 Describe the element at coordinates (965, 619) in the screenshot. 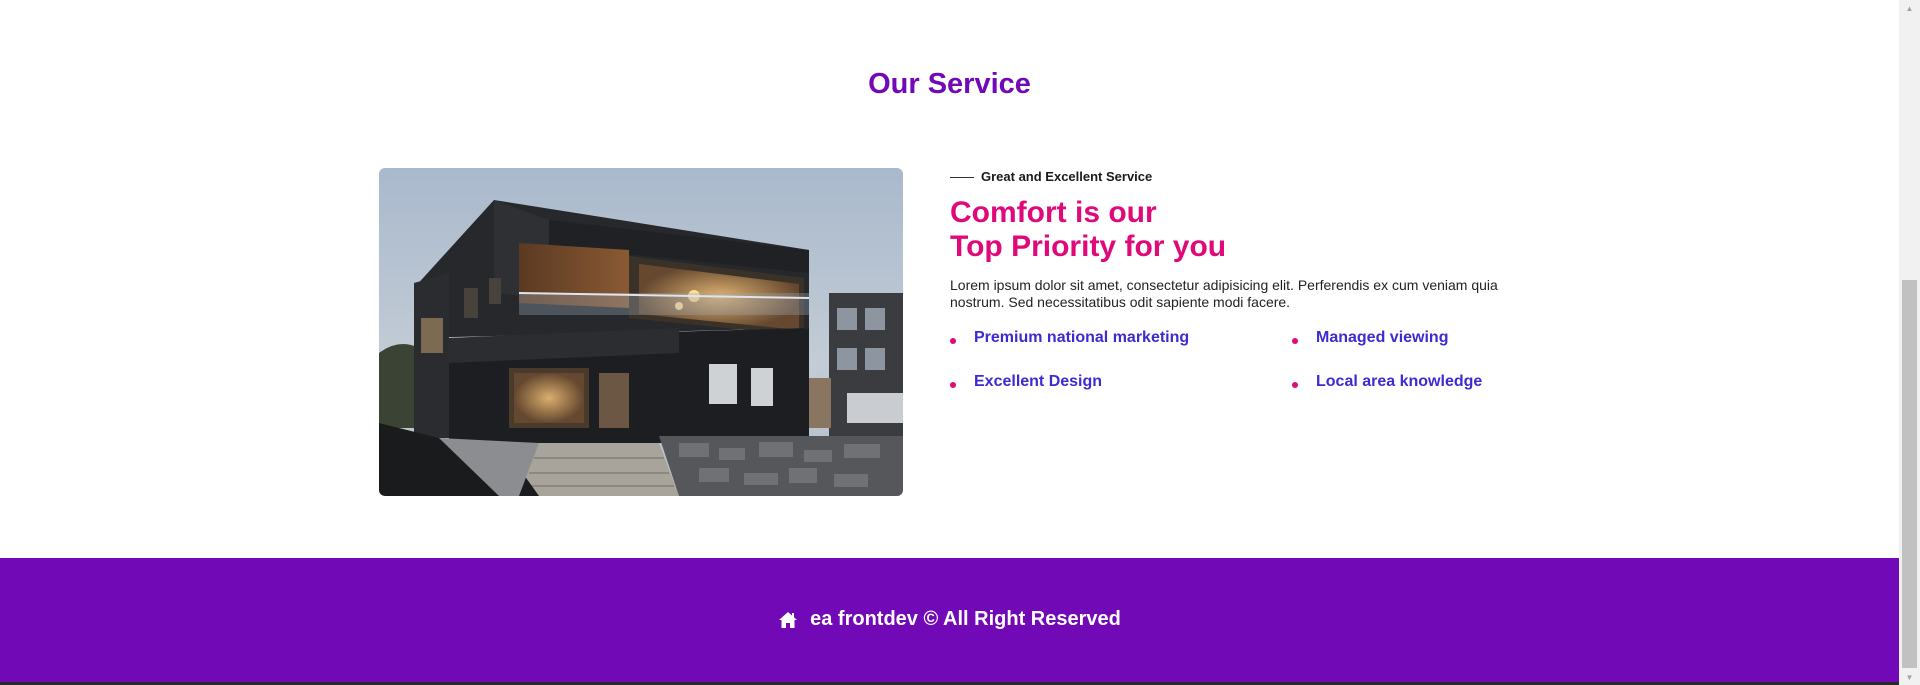

I see `copyright-text: ea frontdev © All Right Reserved` at that location.